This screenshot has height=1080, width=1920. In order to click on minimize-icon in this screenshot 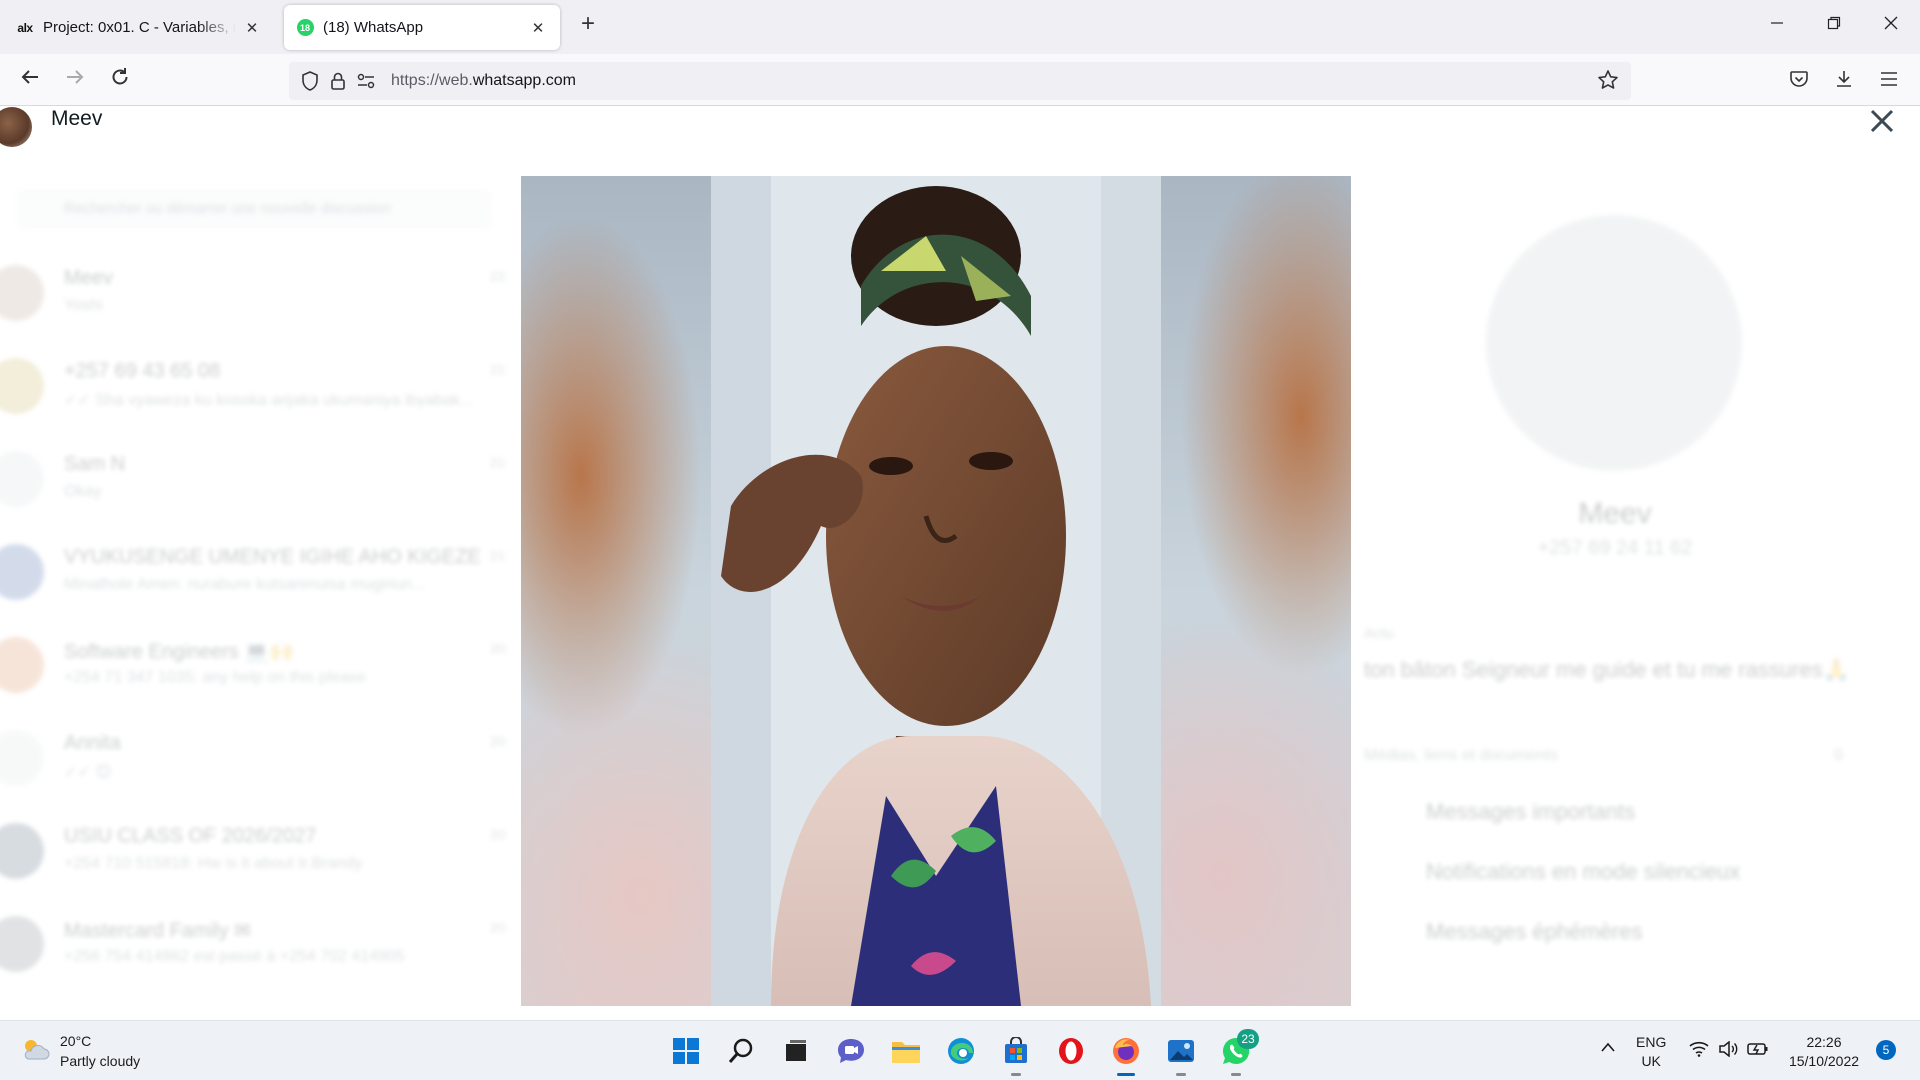, I will do `click(1777, 24)`.